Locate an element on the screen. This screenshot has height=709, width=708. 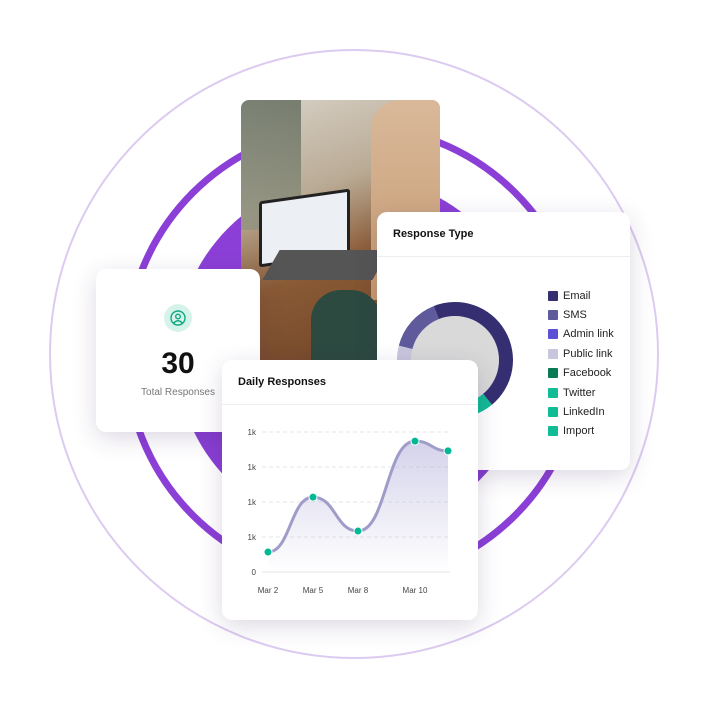
legend-label: Email is located at coordinates (577, 295).